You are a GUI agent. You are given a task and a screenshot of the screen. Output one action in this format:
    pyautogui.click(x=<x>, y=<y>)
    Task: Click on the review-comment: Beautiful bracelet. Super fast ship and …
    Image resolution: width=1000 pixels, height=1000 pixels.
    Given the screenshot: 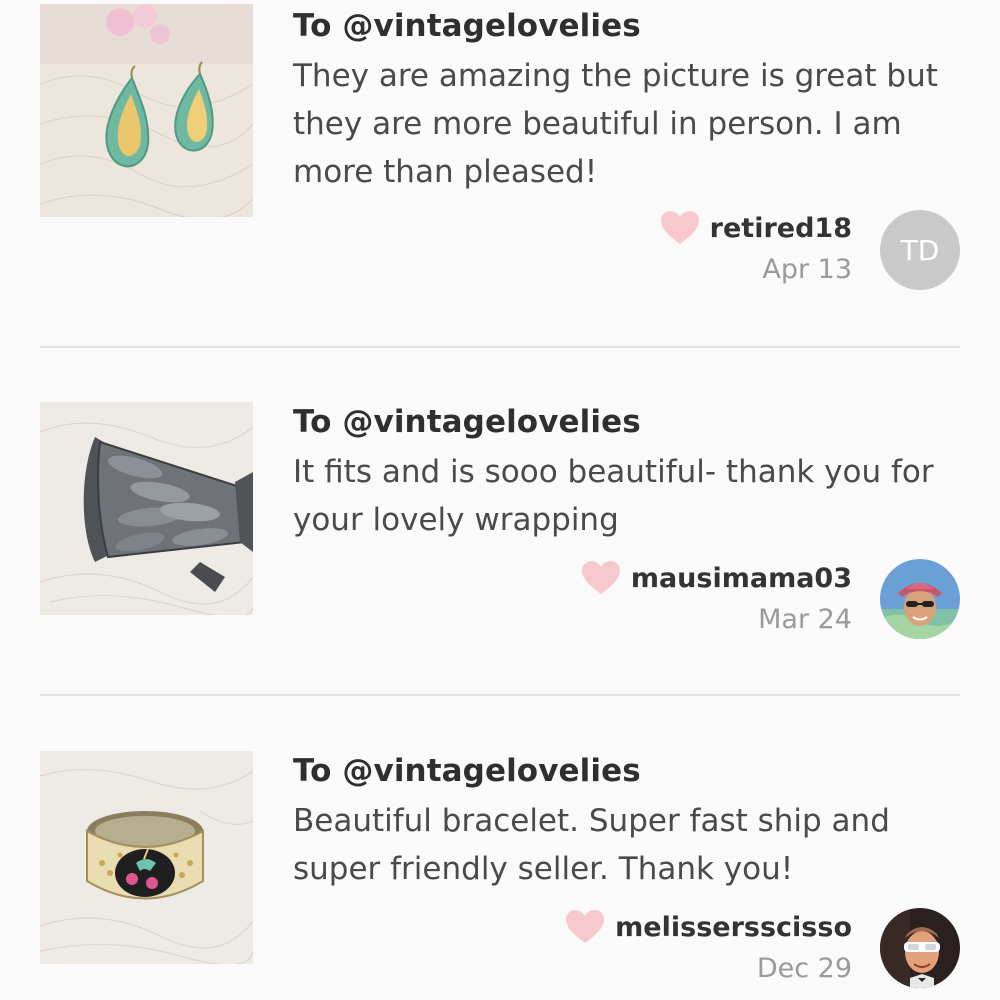 What is the action you would take?
    pyautogui.click(x=591, y=845)
    